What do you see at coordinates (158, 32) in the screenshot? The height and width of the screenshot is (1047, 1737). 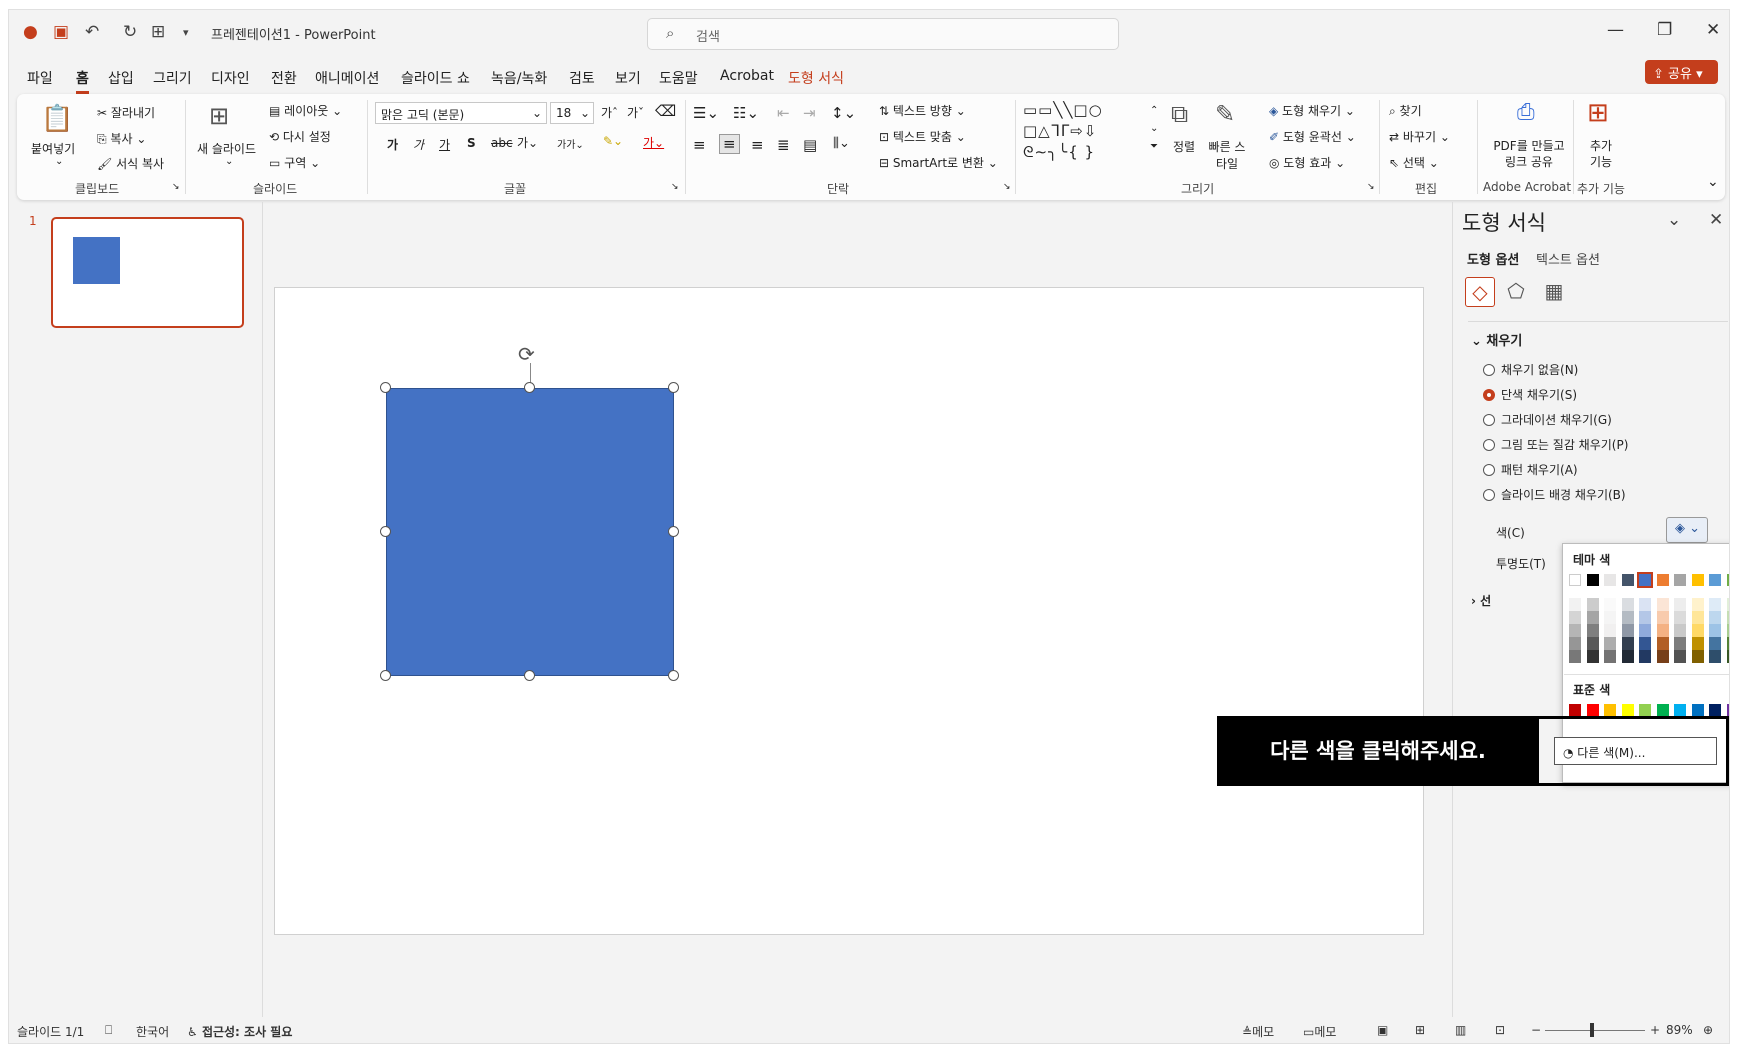 I see `presentation-icon: ⊞` at bounding box center [158, 32].